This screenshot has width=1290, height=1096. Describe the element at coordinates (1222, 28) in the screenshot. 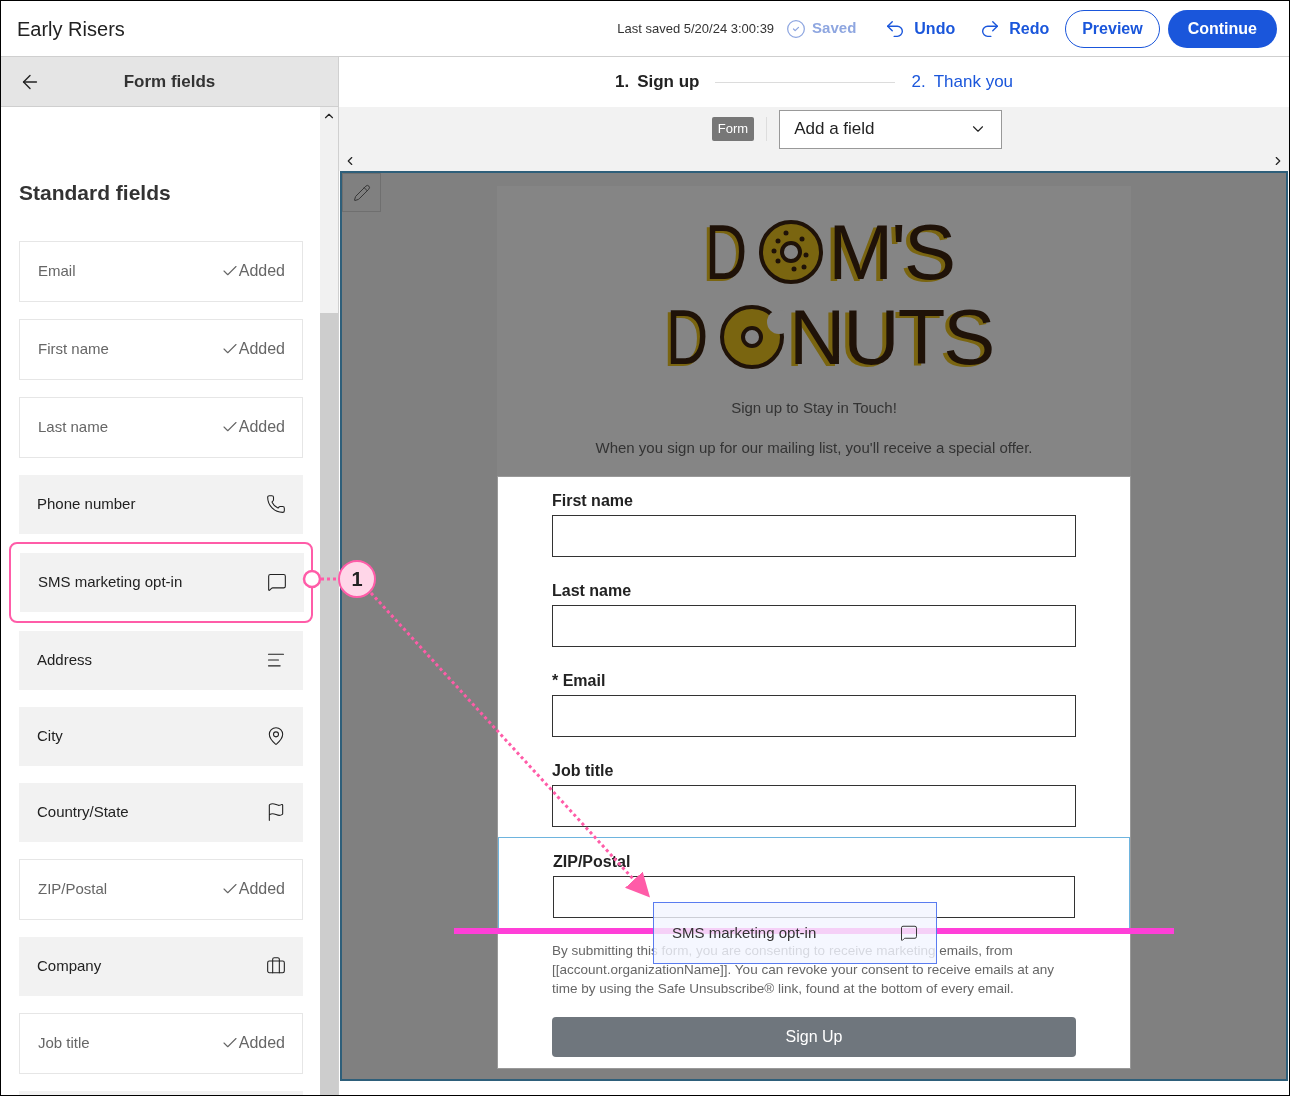

I see `continue-button: Continue` at that location.